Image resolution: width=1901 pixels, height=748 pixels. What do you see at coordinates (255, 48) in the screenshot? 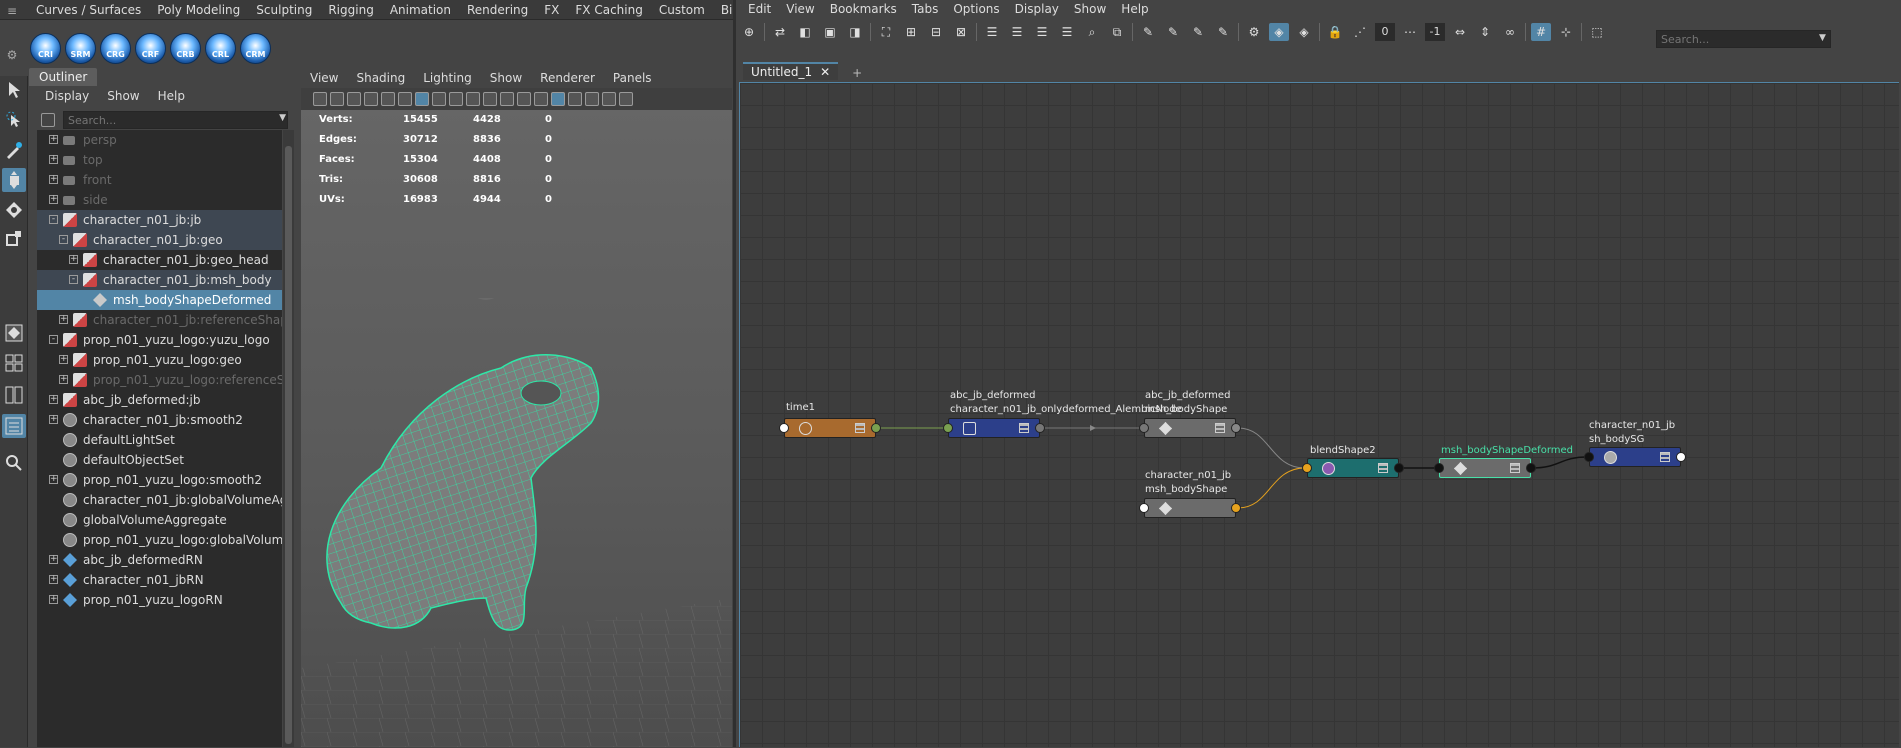
I see `shelf-button-7: CRM` at bounding box center [255, 48].